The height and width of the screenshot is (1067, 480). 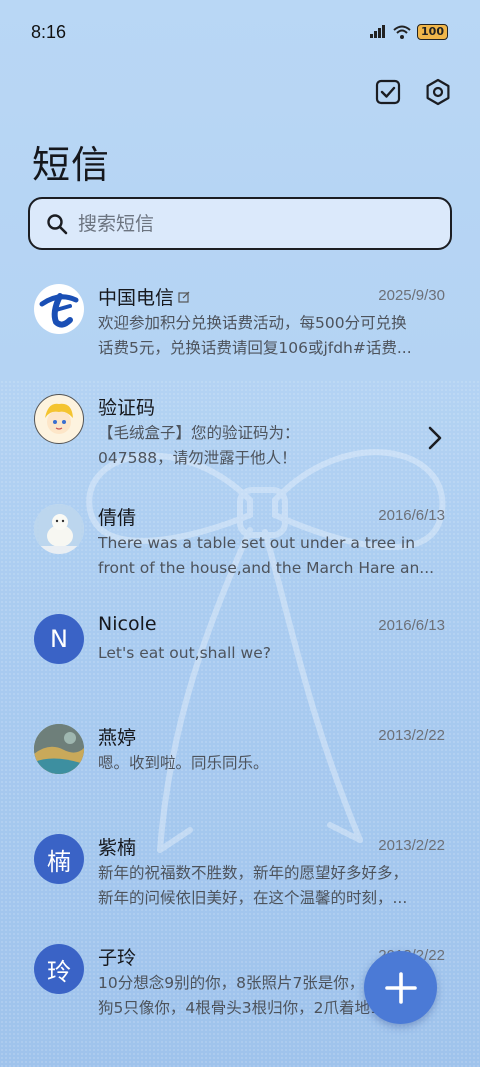 I want to click on message-preview: 嗯。收到啦。同乐同乐。, so click(x=183, y=763).